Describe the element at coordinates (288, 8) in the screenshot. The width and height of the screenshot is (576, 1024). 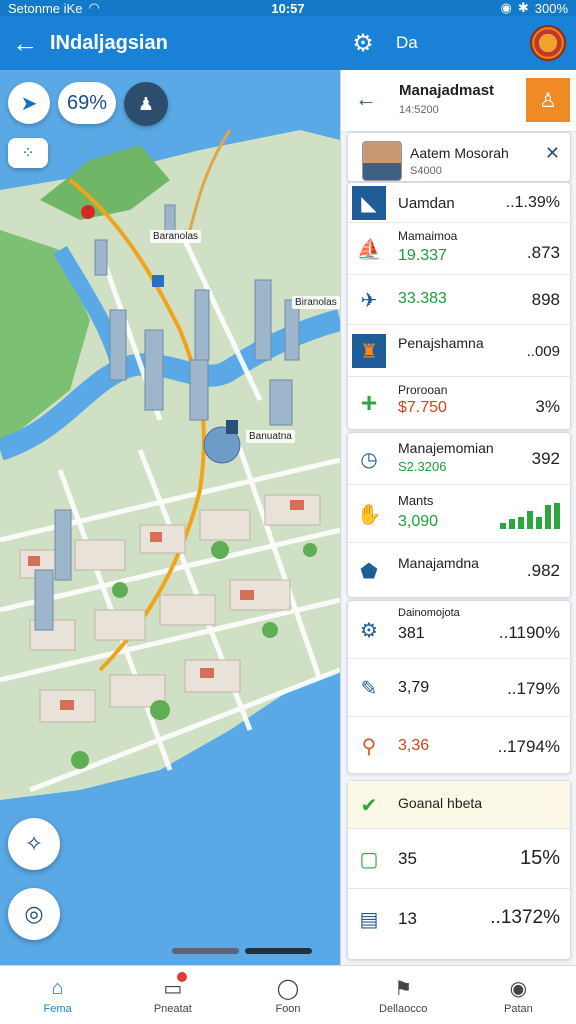
I see `status-bar: Setonme iKe ◠ 10:57 ◉ ✱ 300%` at that location.